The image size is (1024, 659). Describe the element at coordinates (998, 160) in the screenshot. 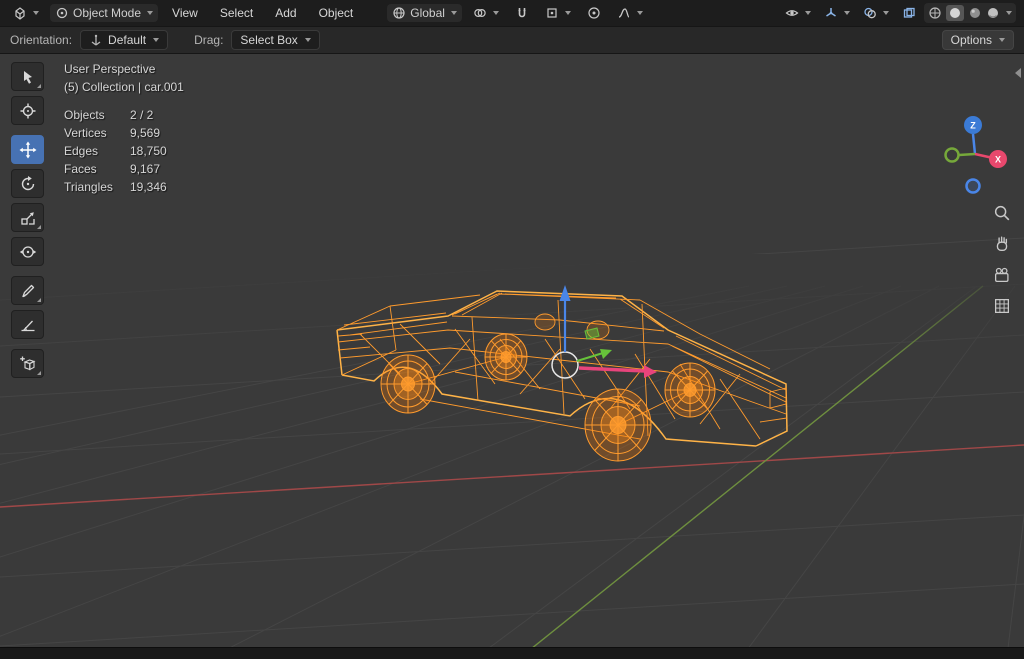

I see `axis-x-label: X` at that location.